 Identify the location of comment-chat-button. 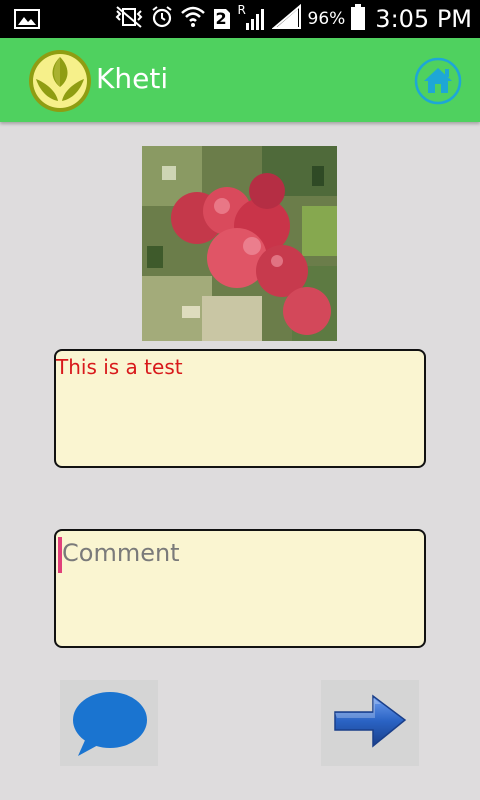
(109, 723).